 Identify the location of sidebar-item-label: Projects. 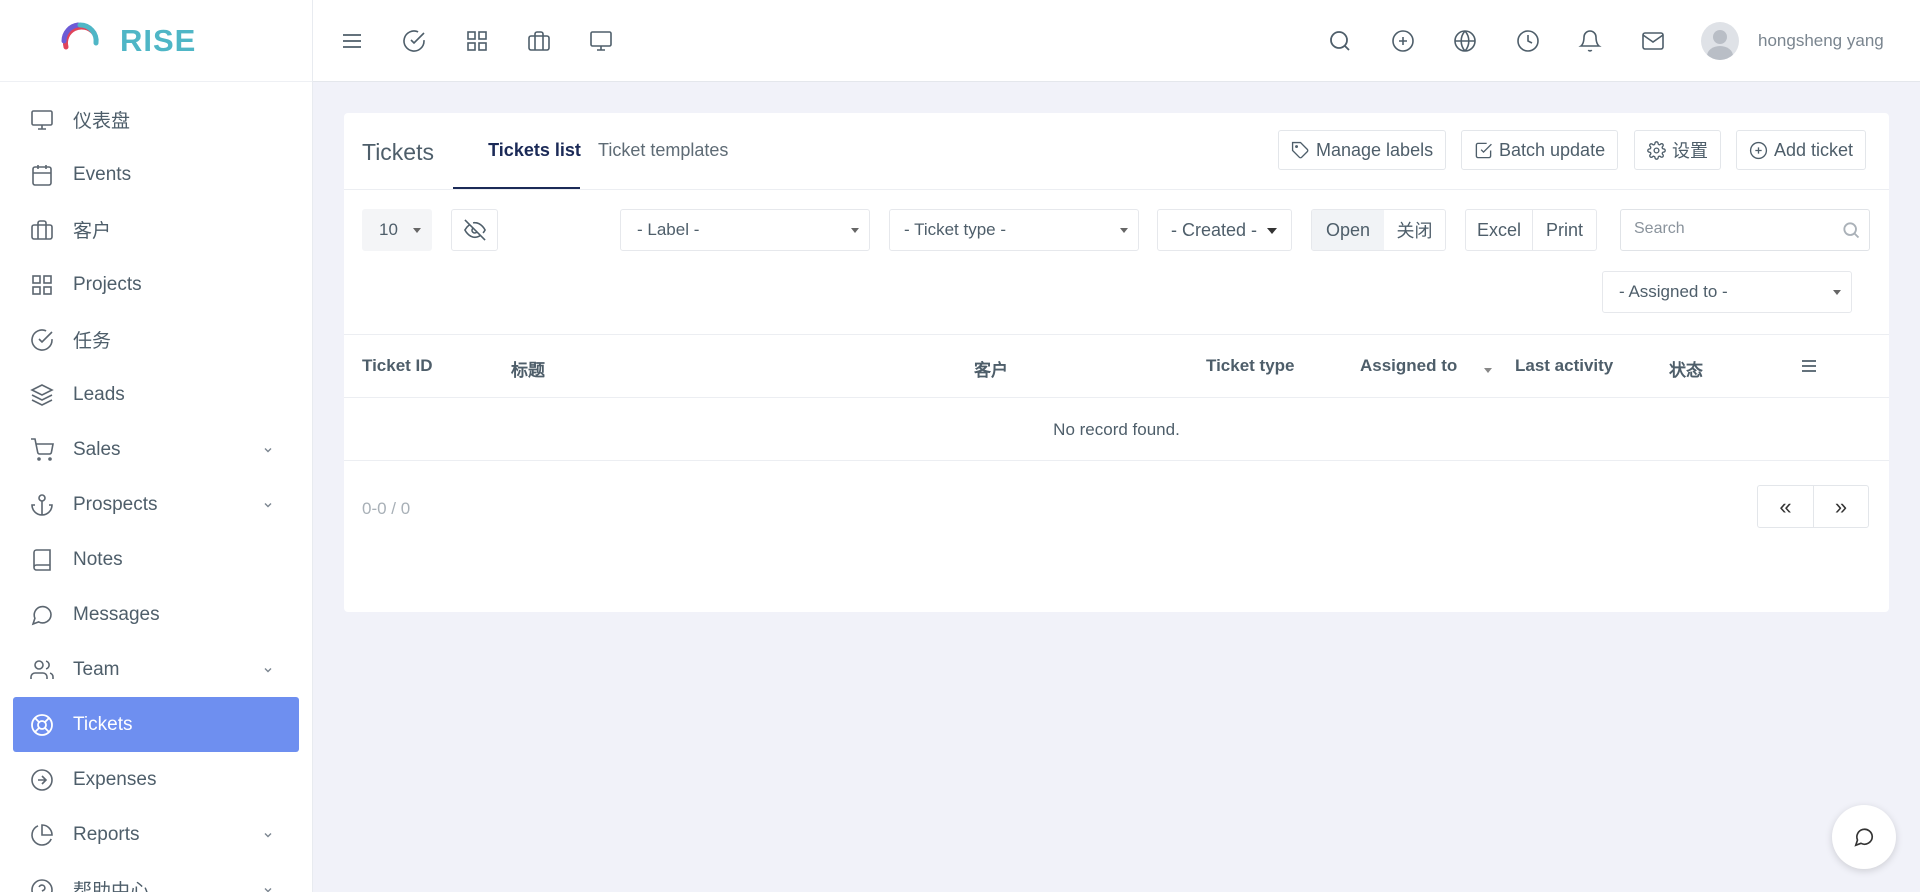
(107, 284).